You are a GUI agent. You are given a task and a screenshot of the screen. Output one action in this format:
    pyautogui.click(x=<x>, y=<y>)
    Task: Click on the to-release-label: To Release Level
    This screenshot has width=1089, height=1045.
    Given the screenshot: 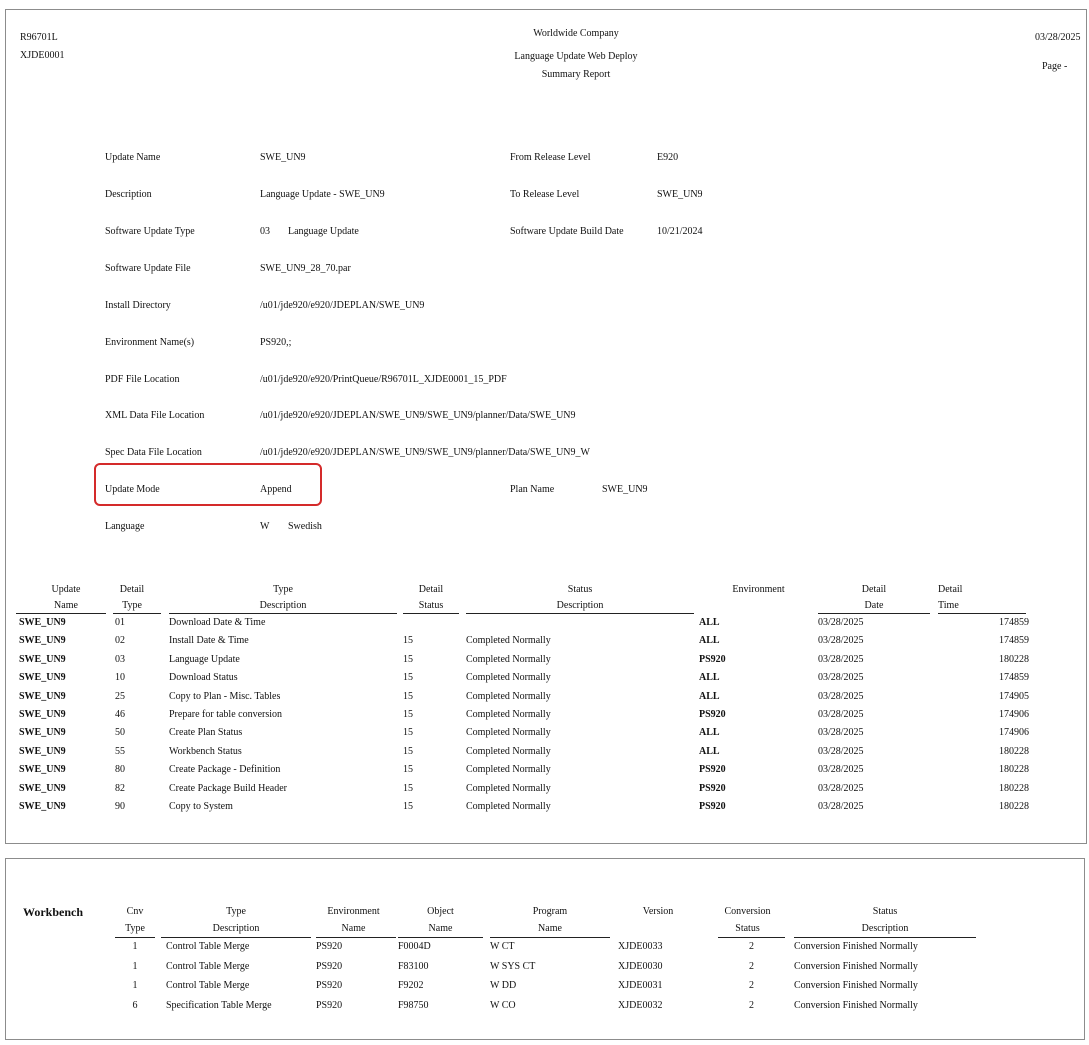 What is the action you would take?
    pyautogui.click(x=545, y=194)
    